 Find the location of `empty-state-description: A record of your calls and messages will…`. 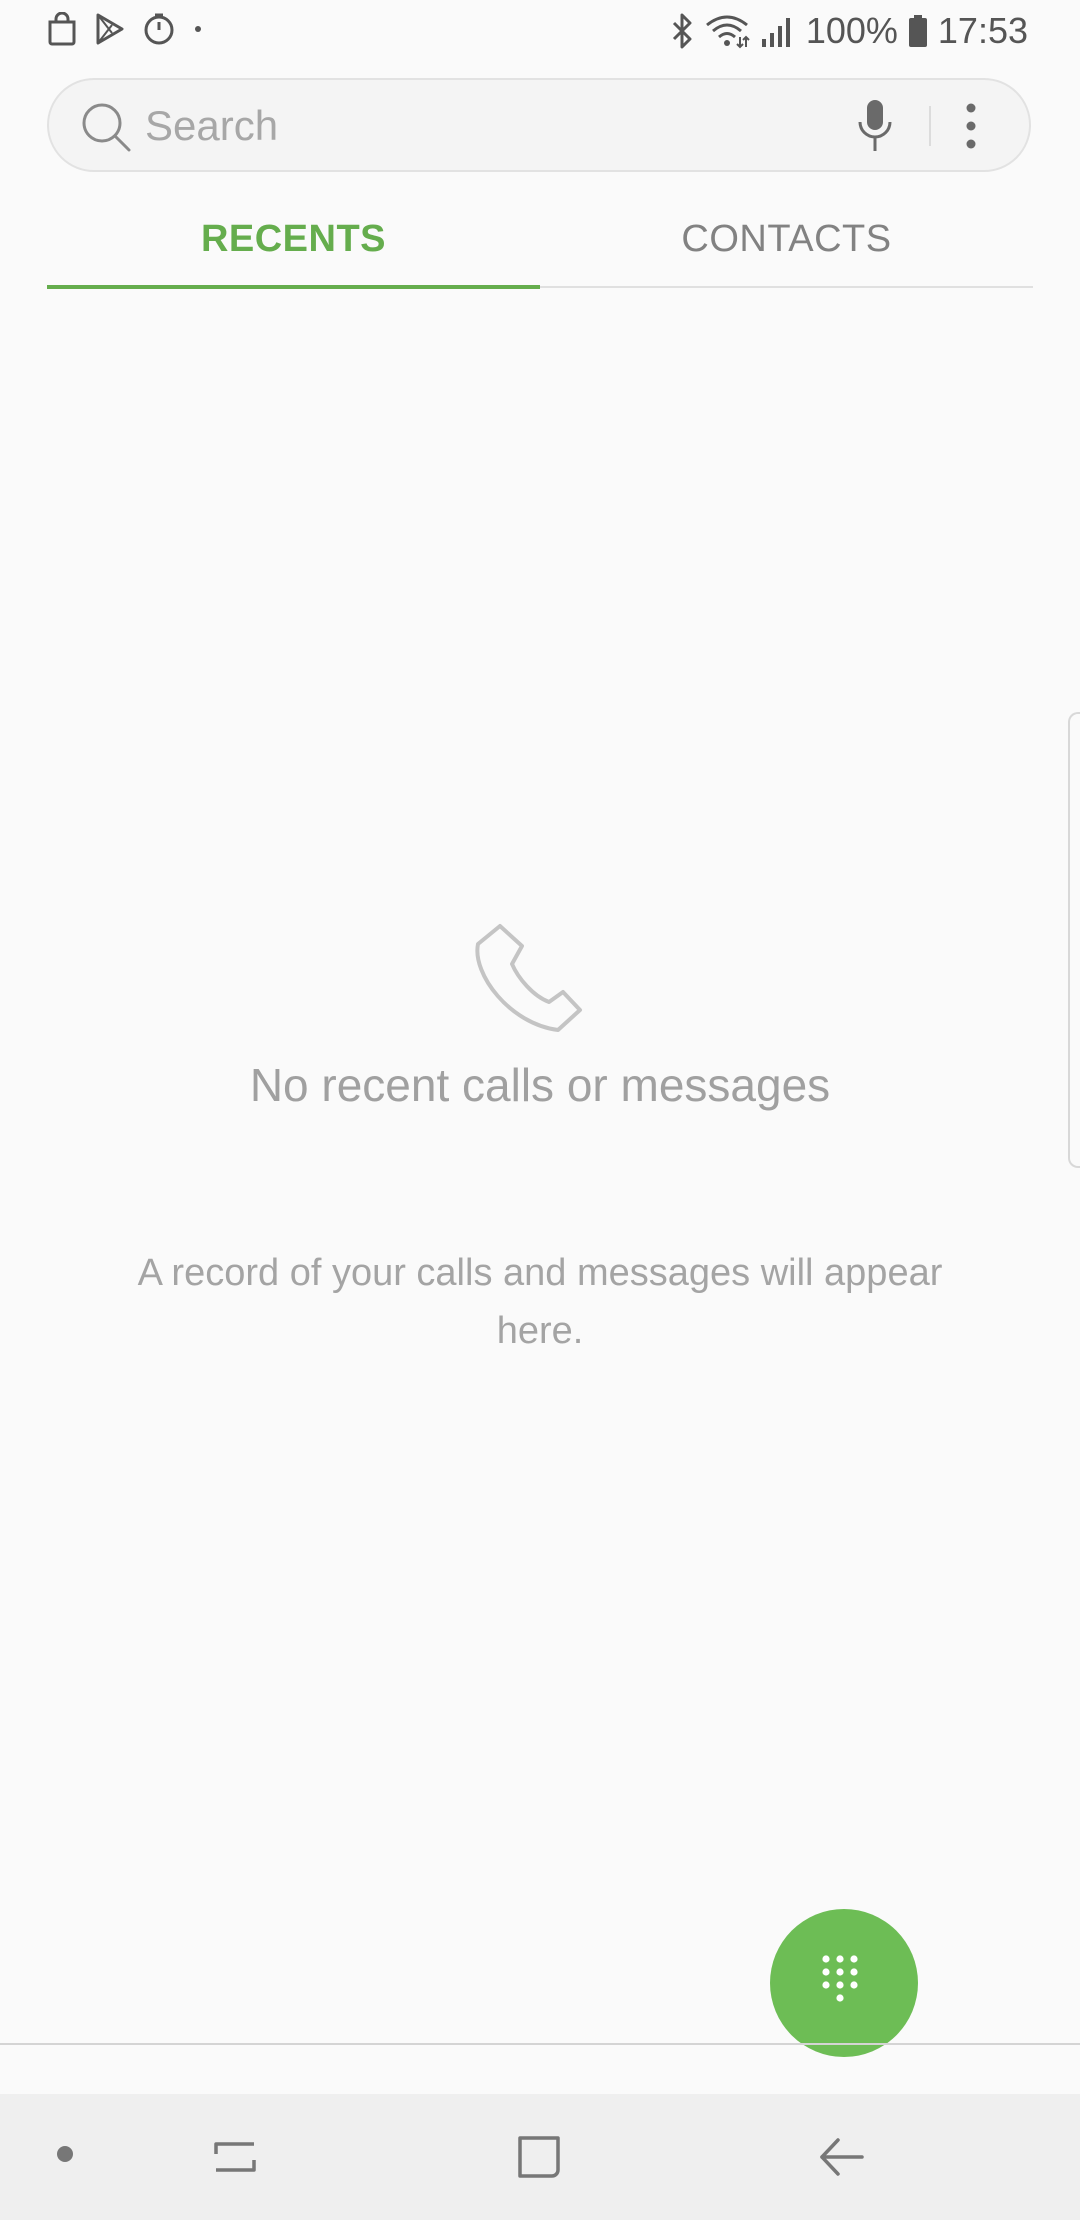

empty-state-description: A record of your calls and messages will… is located at coordinates (540, 1302).